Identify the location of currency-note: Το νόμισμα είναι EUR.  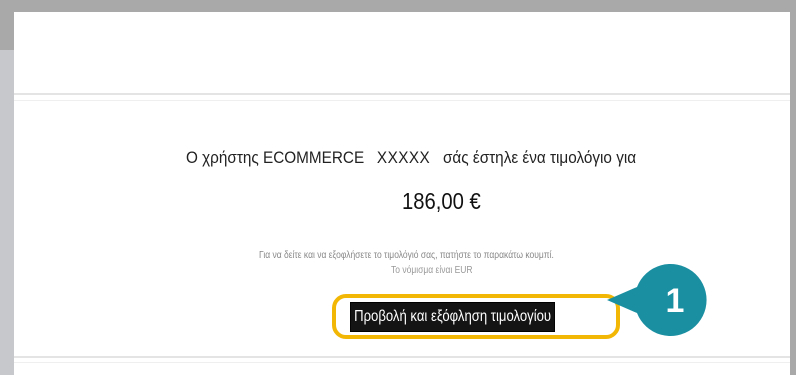
(432, 270).